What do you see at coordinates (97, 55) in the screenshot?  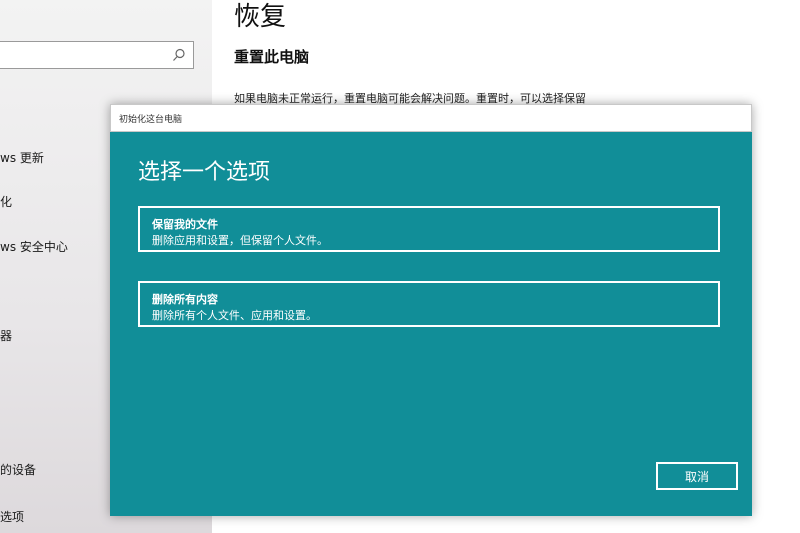 I see `search-input` at bounding box center [97, 55].